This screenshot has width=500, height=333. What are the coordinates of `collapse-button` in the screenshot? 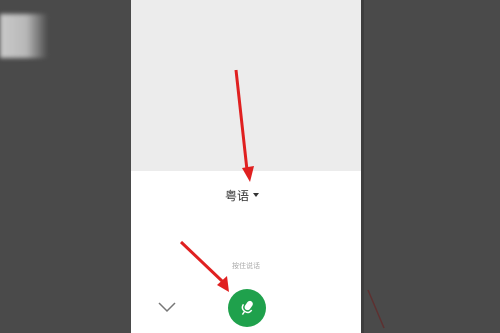 It's located at (167, 306).